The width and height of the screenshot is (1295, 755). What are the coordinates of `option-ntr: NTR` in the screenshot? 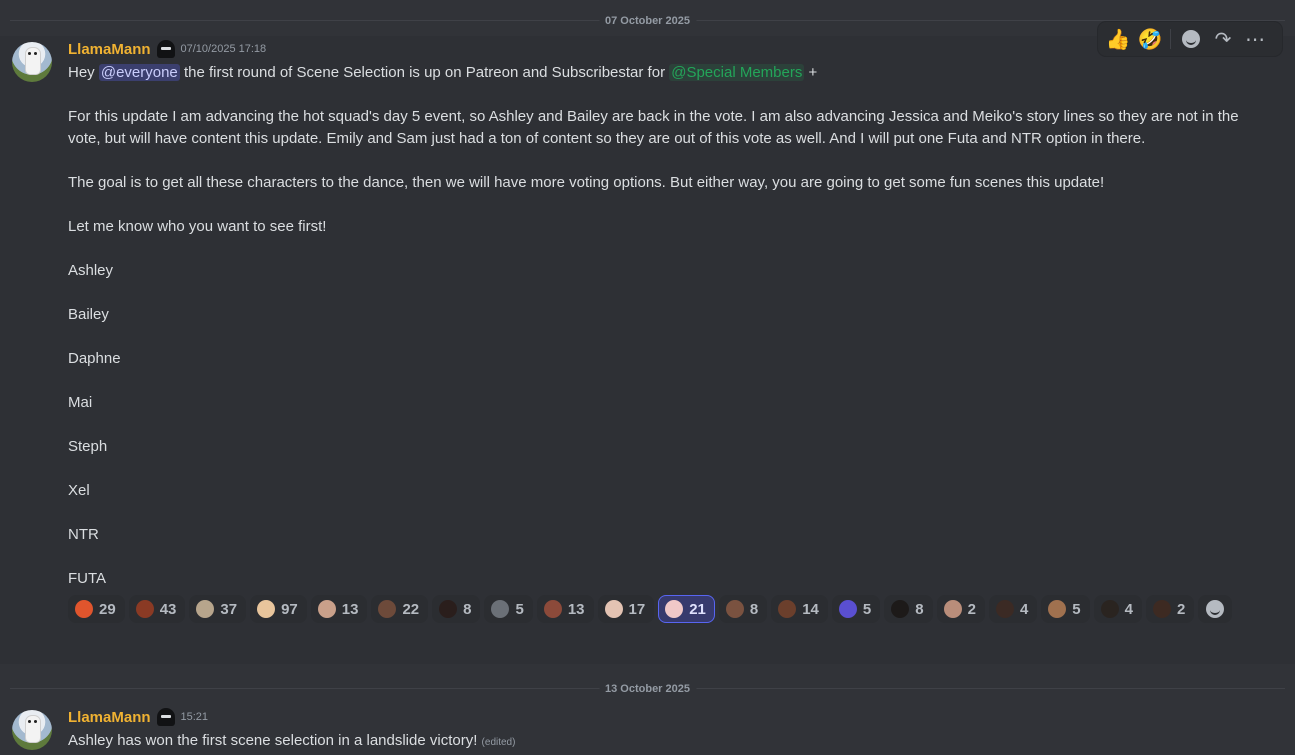 It's located at (83, 534).